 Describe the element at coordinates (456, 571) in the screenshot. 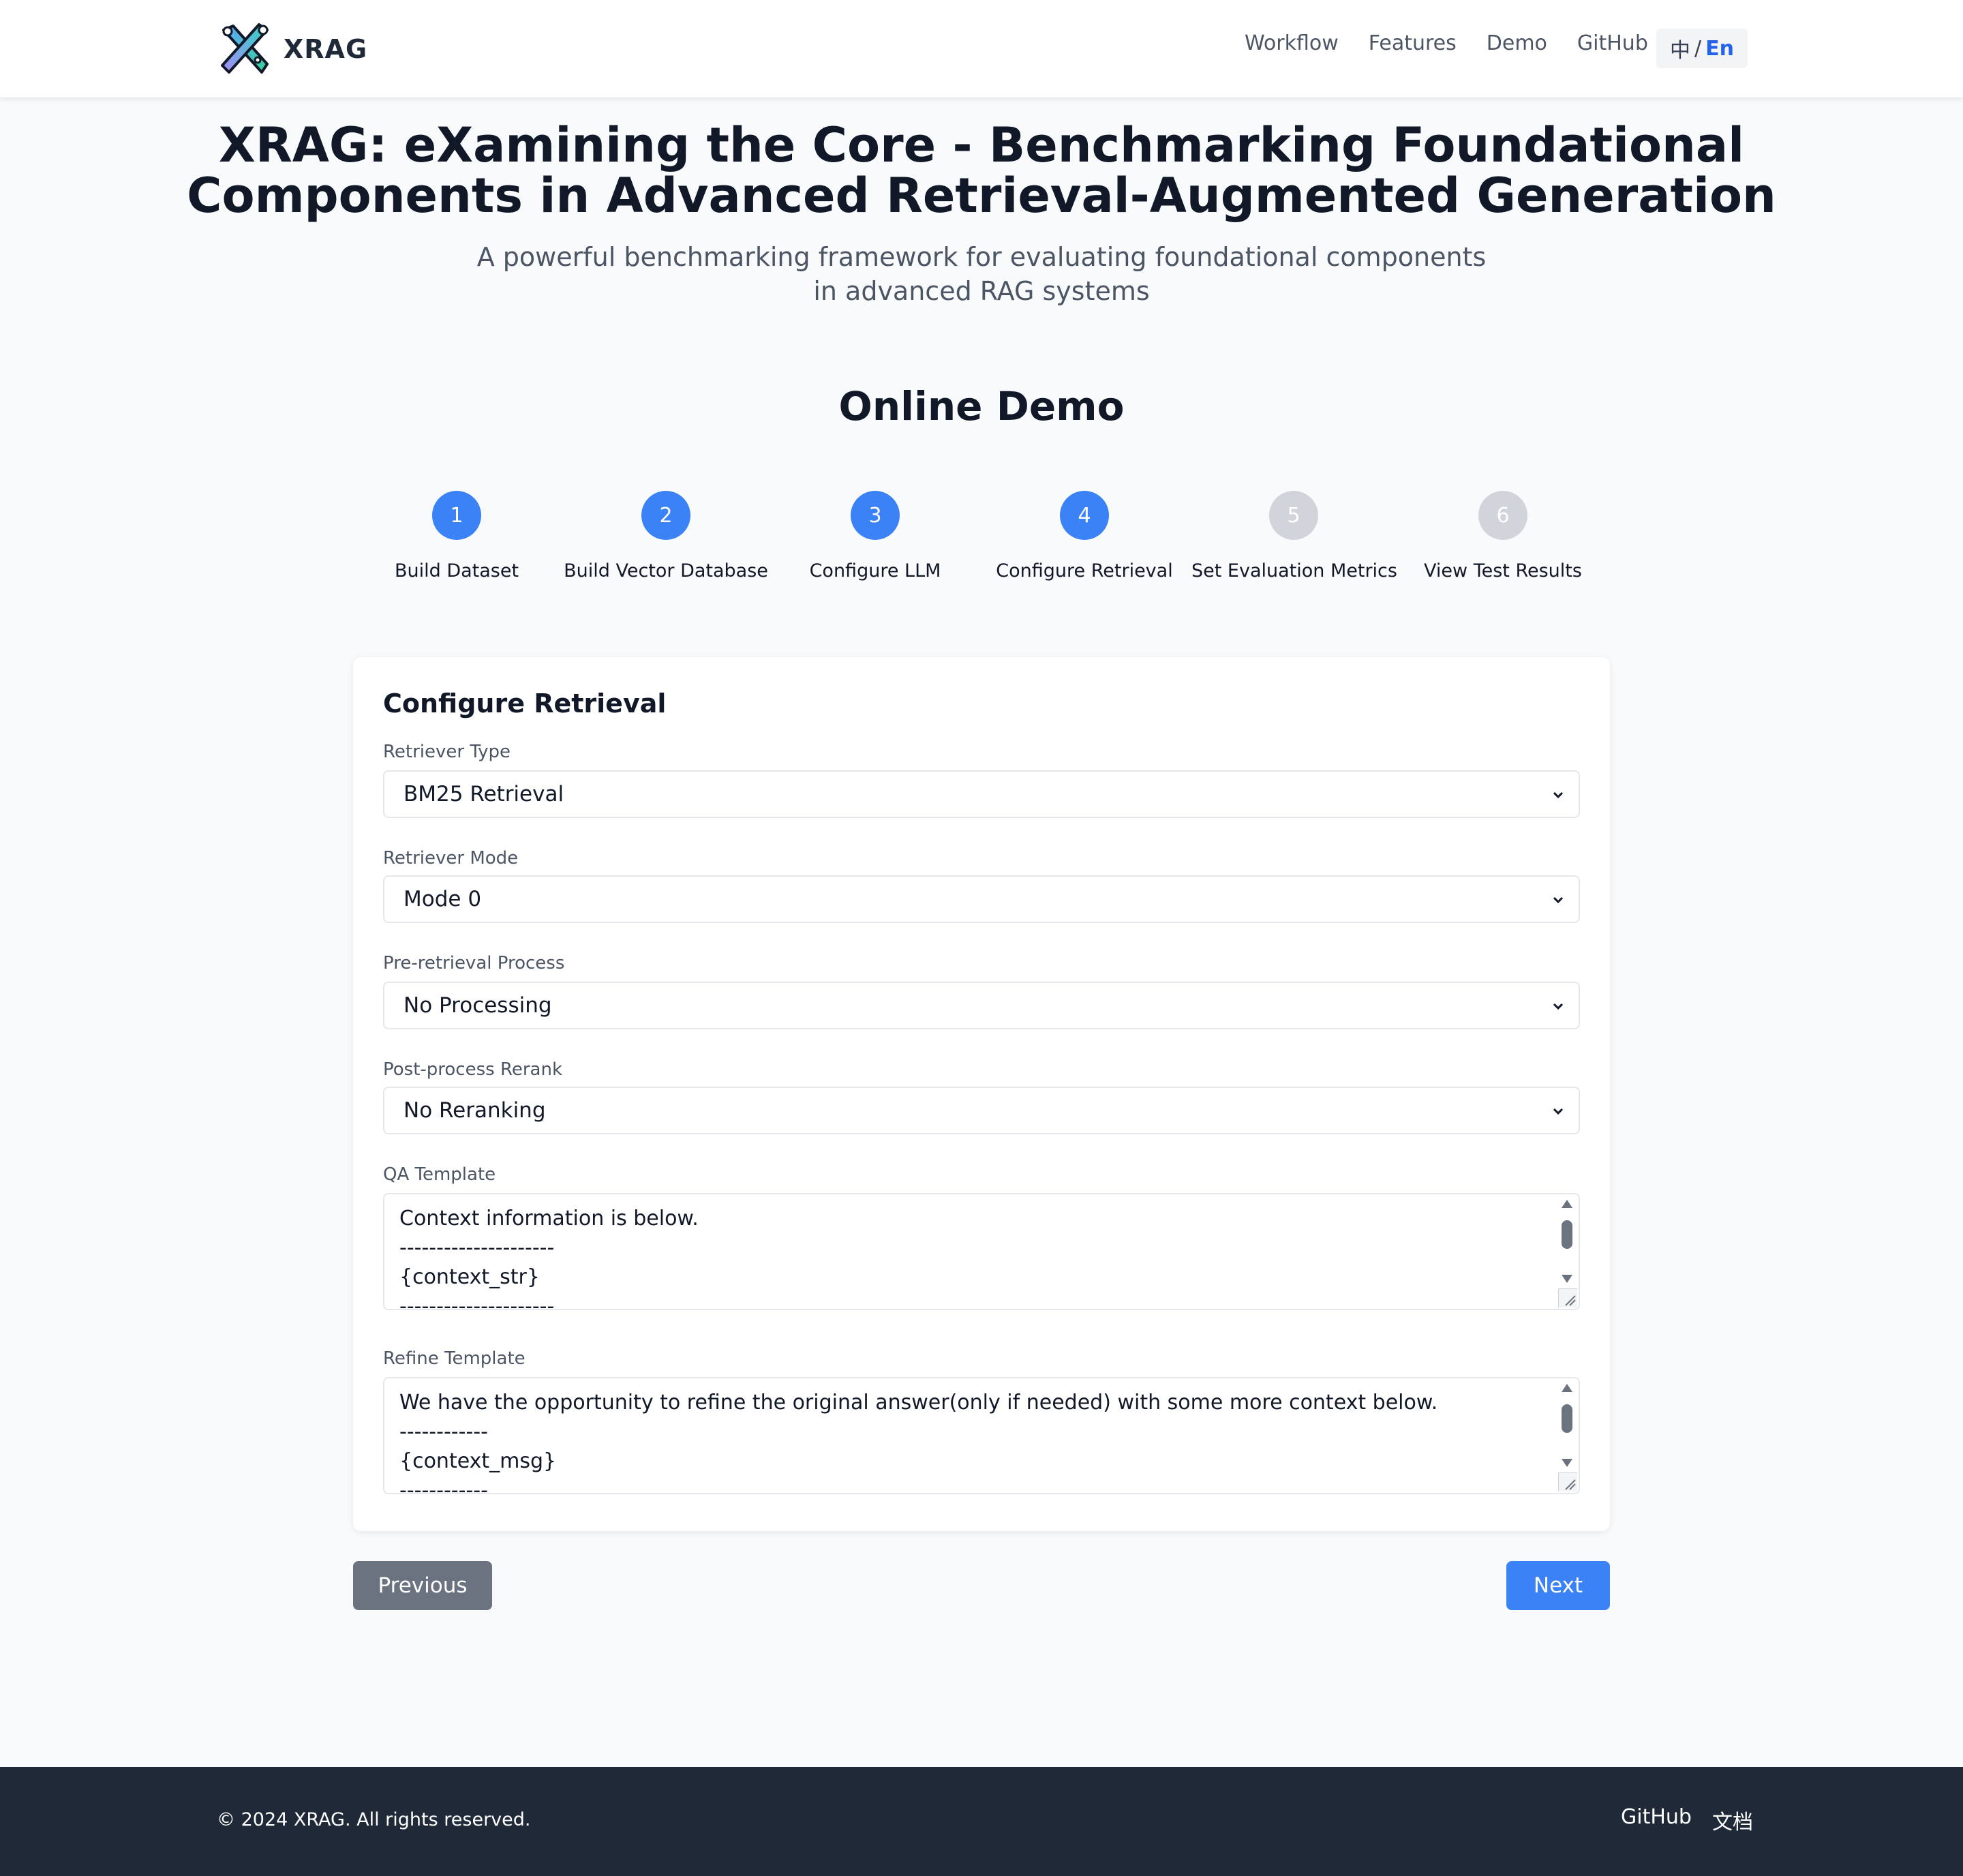

I see `step-label: Build Dataset` at that location.